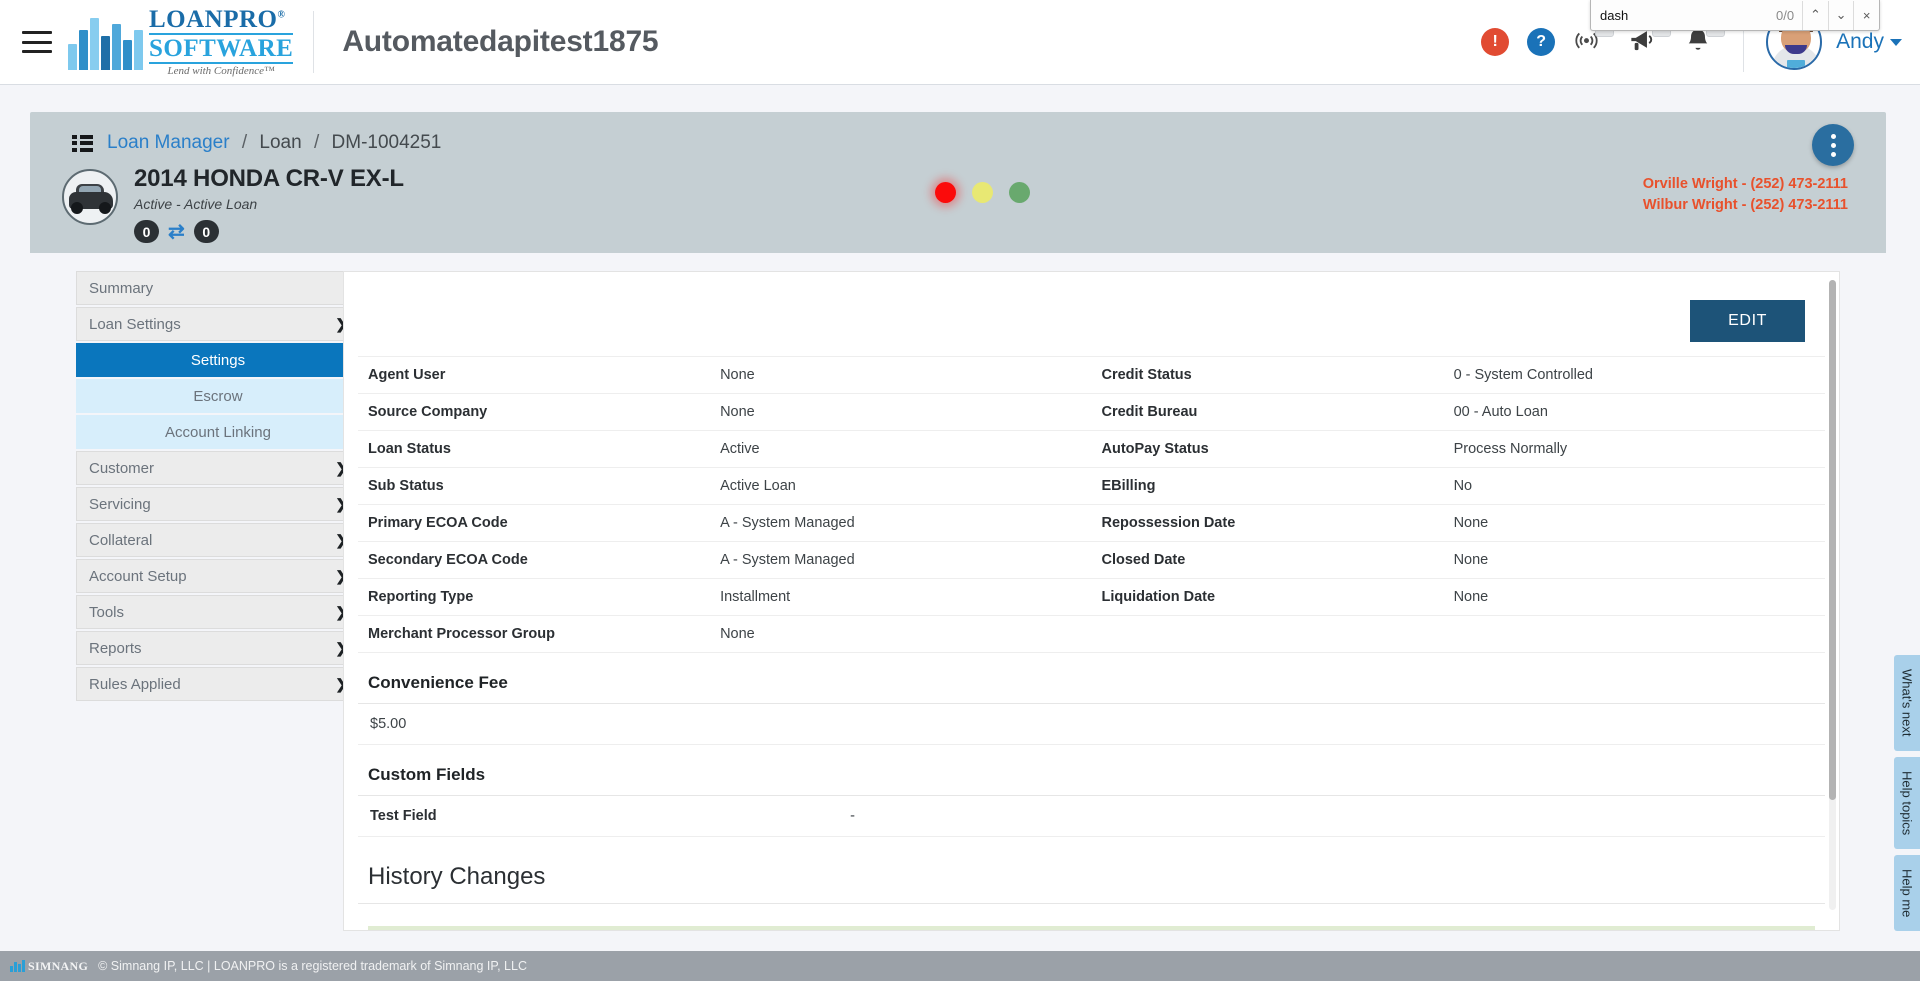  What do you see at coordinates (218, 468) in the screenshot?
I see `sidebar-item-customer: Customer ❯` at bounding box center [218, 468].